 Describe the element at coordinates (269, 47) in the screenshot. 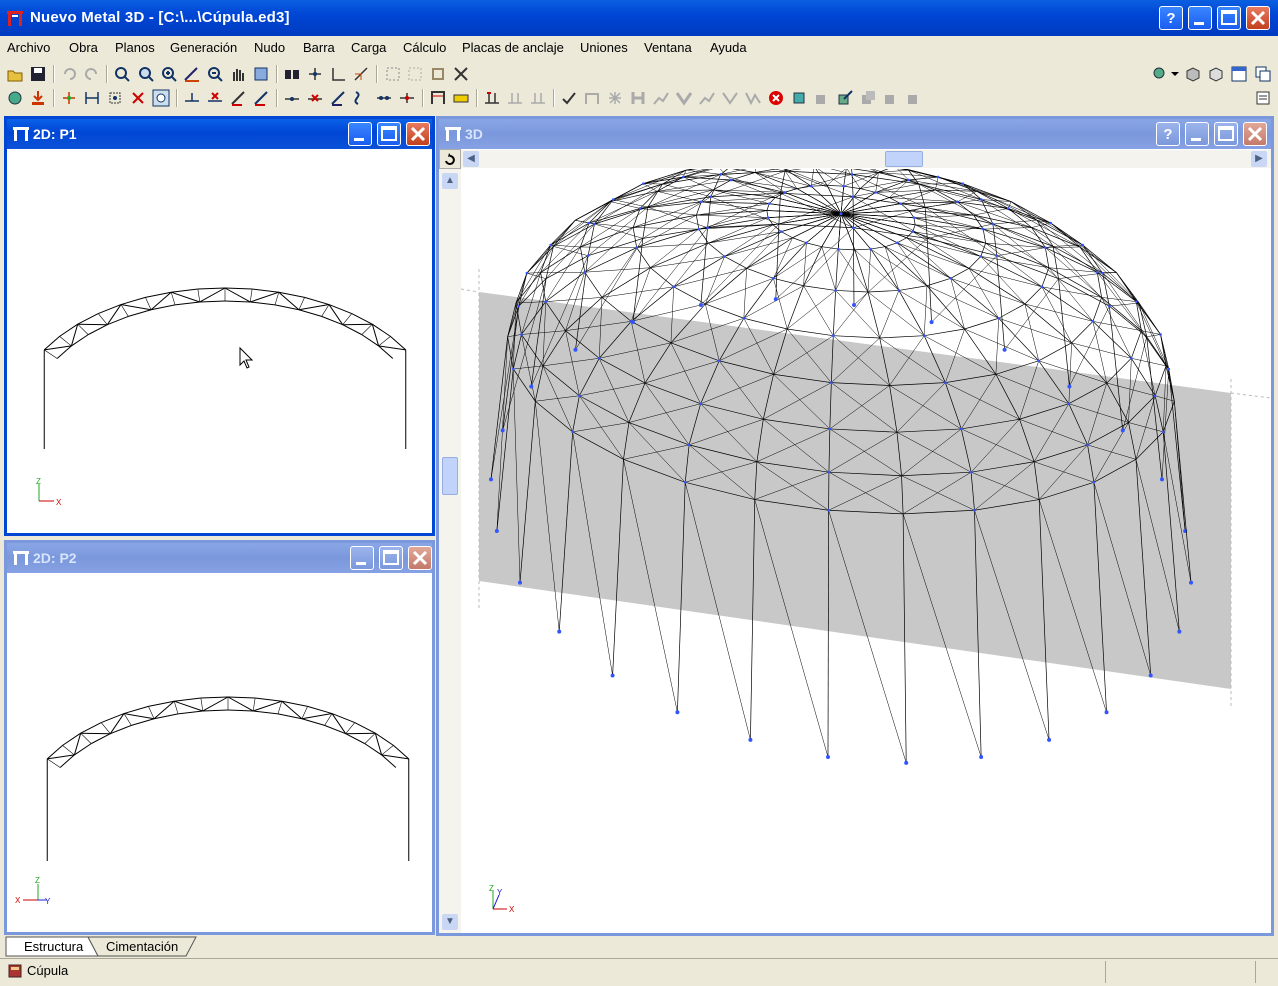

I see `menu-nudo: Nudo` at that location.